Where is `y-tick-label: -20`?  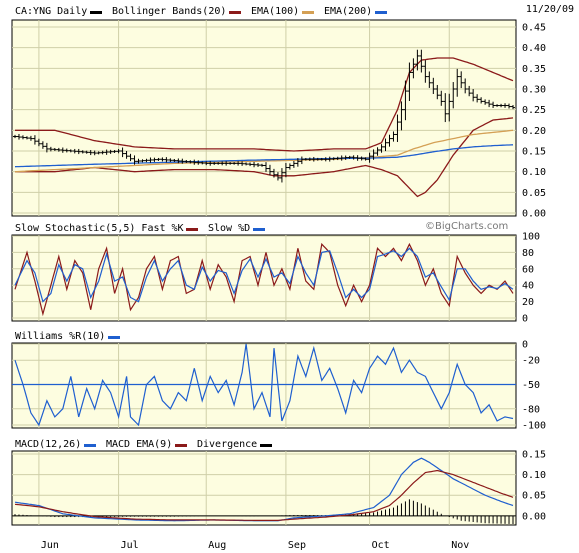 y-tick-label: -20 is located at coordinates (531, 361).